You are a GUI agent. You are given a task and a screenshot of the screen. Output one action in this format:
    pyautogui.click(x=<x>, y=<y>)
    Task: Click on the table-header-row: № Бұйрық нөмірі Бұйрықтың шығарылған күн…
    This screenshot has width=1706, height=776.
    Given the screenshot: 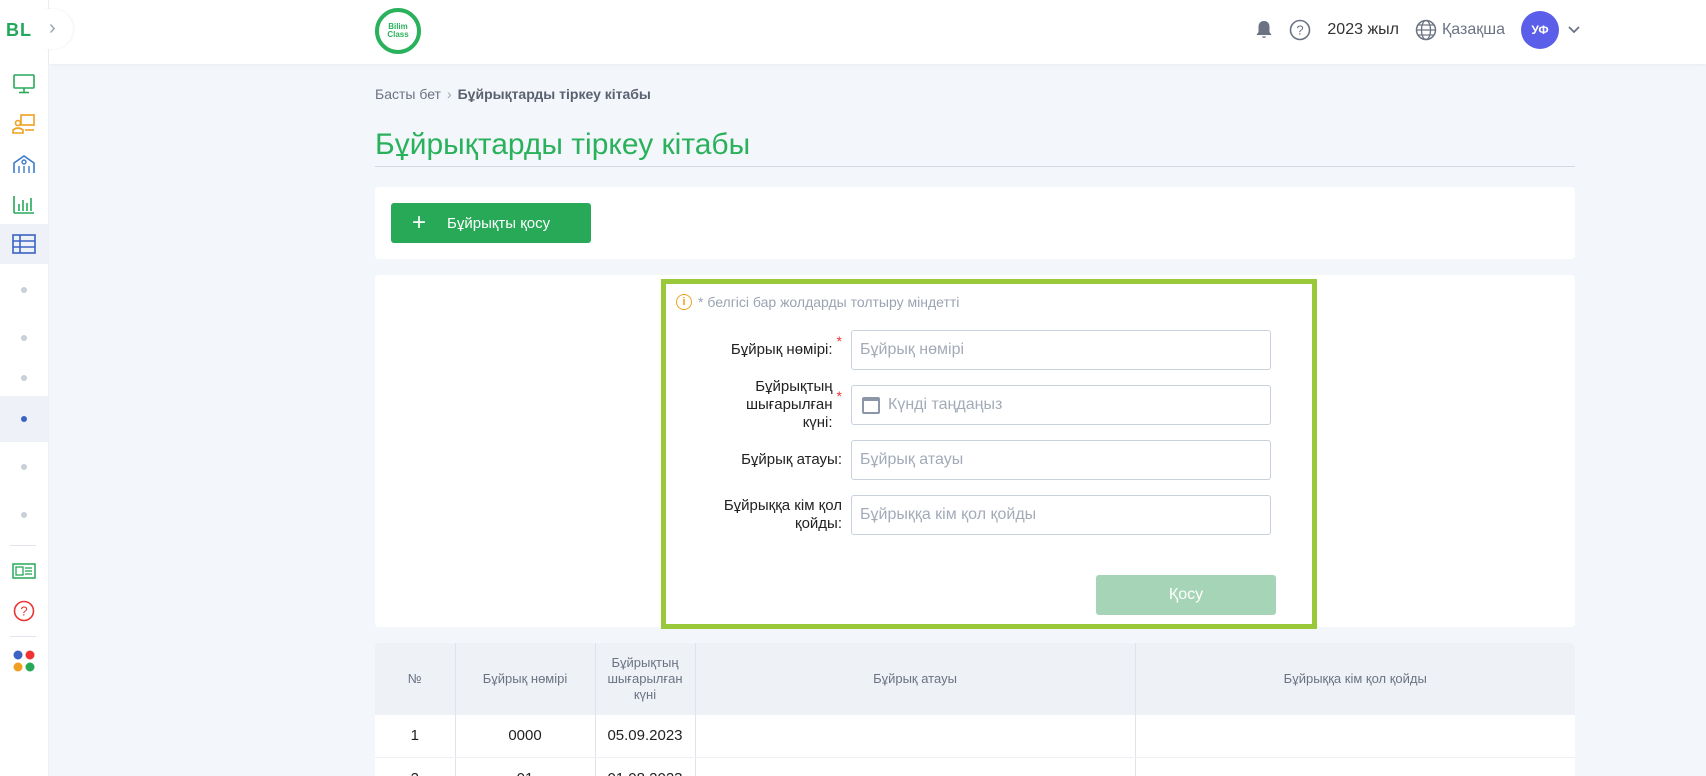 What is the action you would take?
    pyautogui.click(x=975, y=679)
    